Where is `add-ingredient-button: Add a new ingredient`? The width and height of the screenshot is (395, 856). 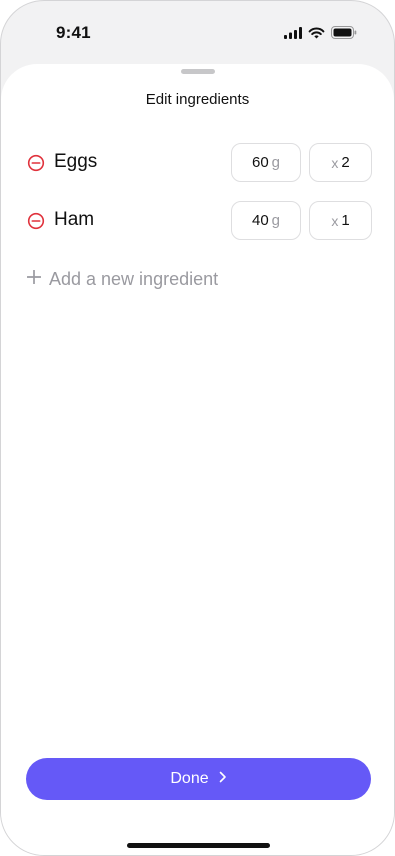 add-ingredient-button: Add a new ingredient is located at coordinates (122, 279).